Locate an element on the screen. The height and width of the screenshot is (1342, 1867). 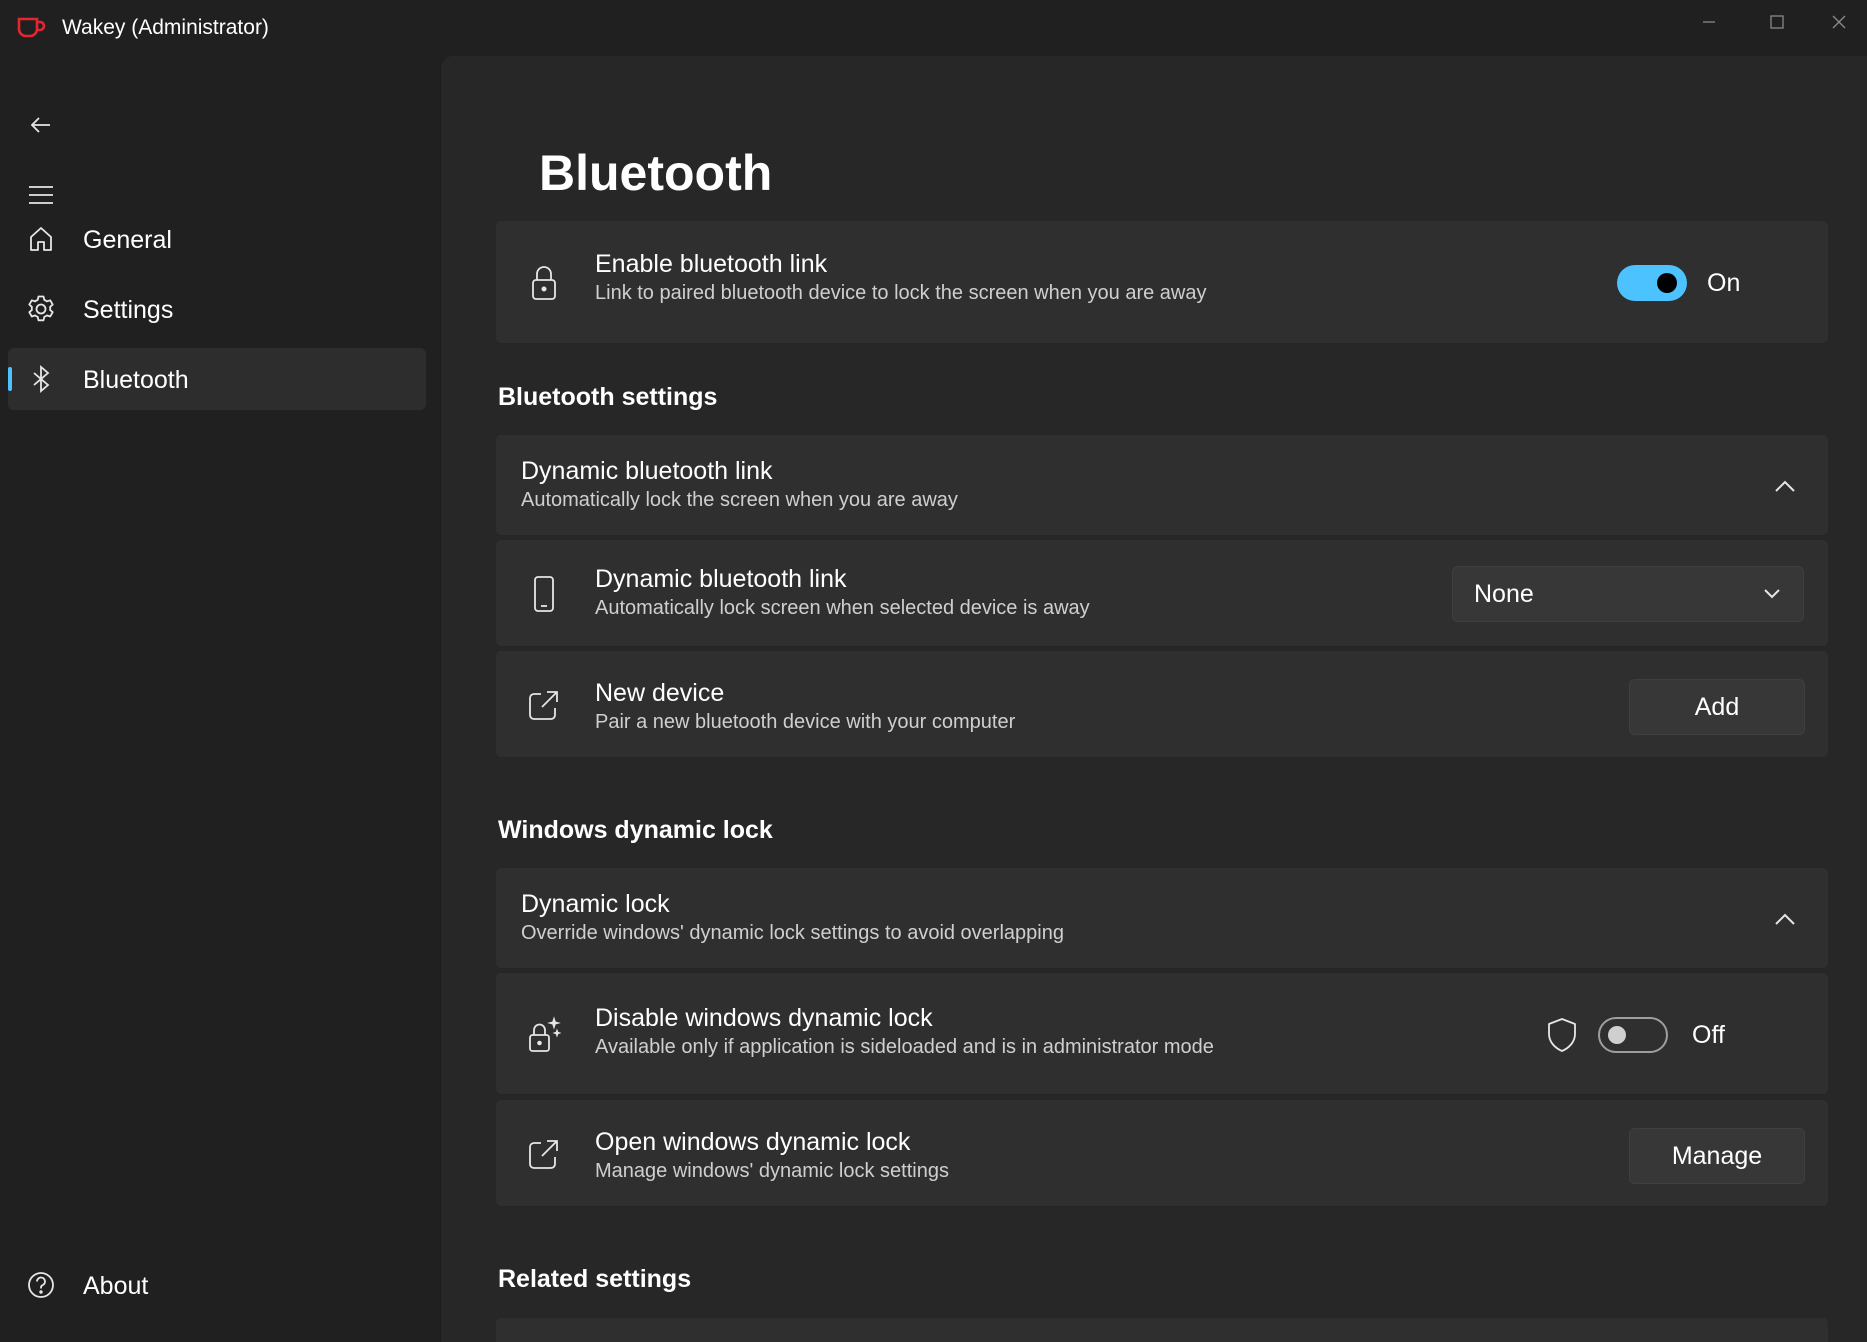
row-title: Open windows dynamic lock is located at coordinates (753, 1142).